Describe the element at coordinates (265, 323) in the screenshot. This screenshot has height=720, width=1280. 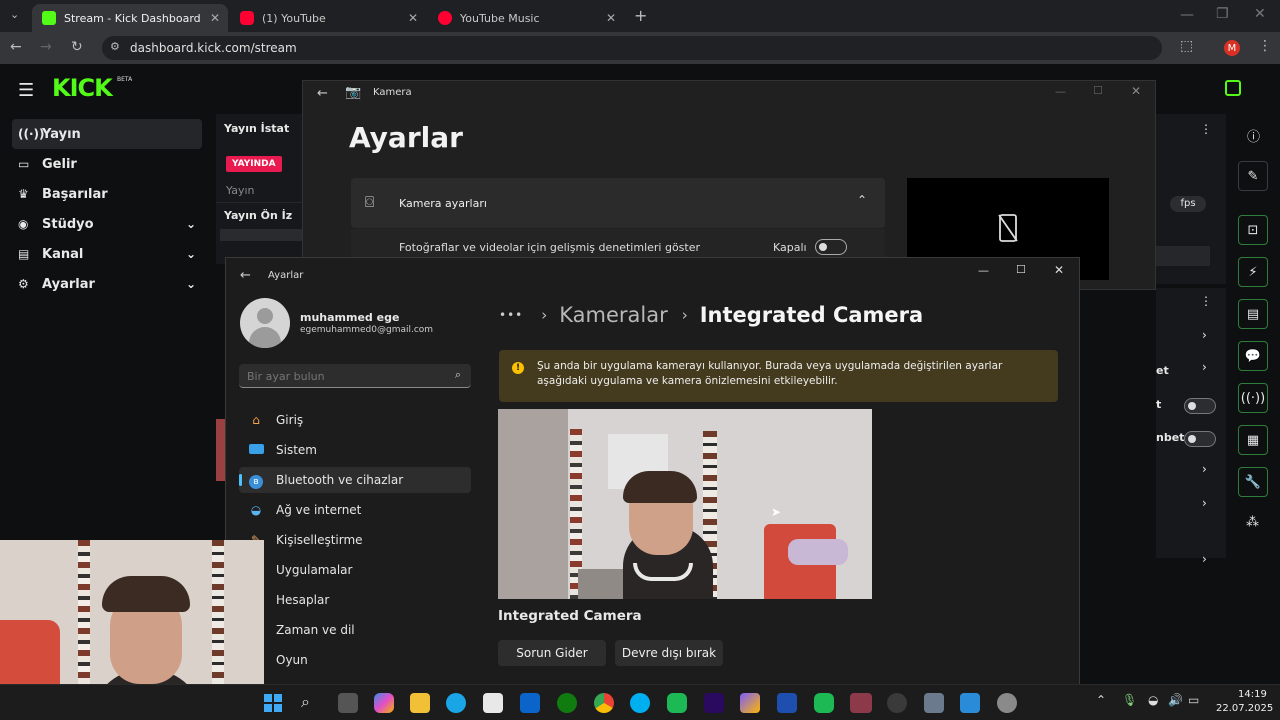
I see `avatar` at that location.